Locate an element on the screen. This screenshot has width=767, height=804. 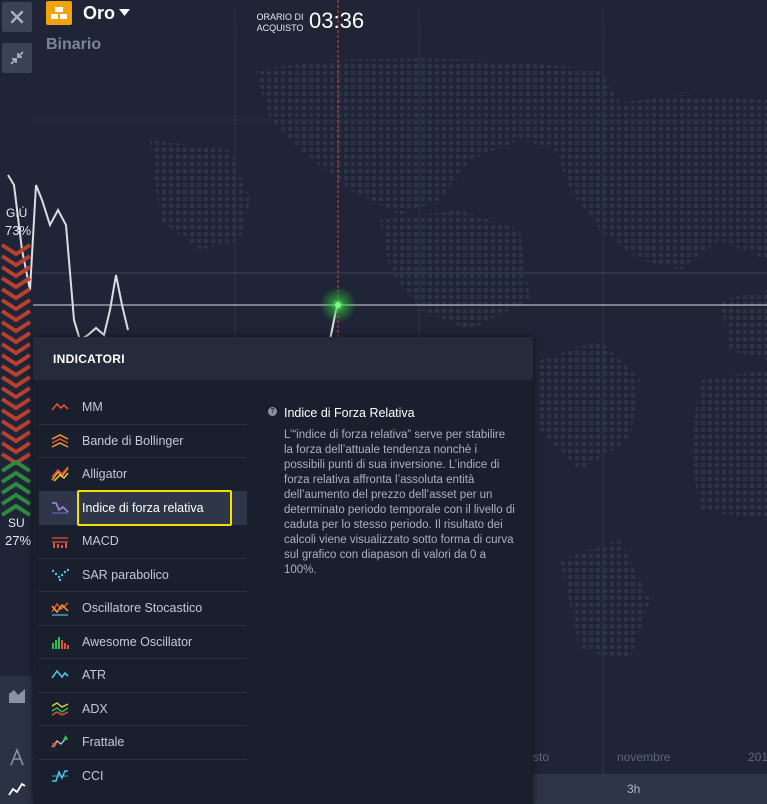
drawing-tools-icon is located at coordinates (17, 757).